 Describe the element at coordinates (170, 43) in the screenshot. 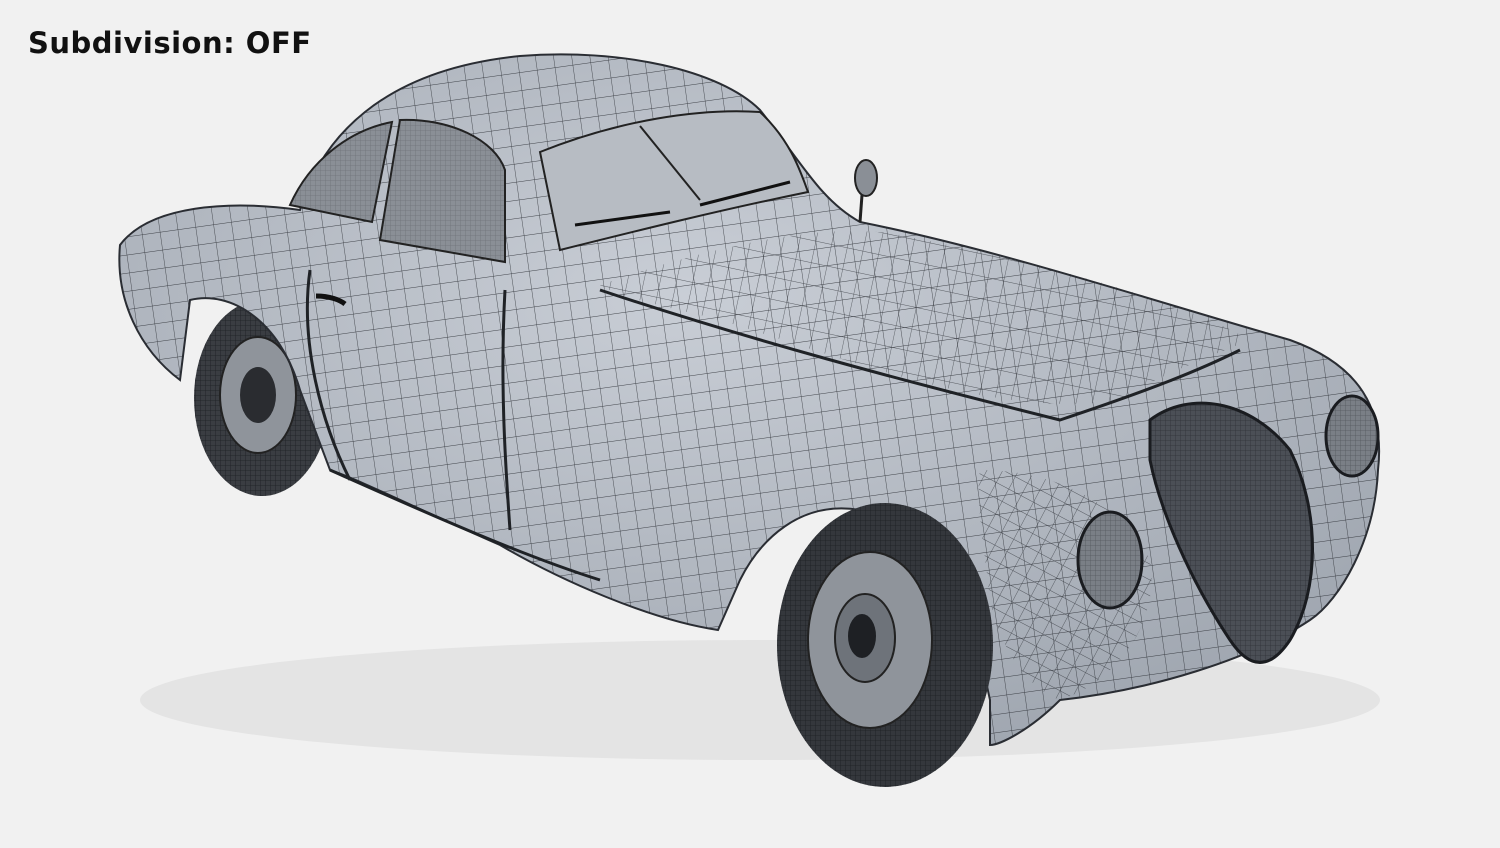

I see `subdivision-caption: Subdivision: OFF` at that location.